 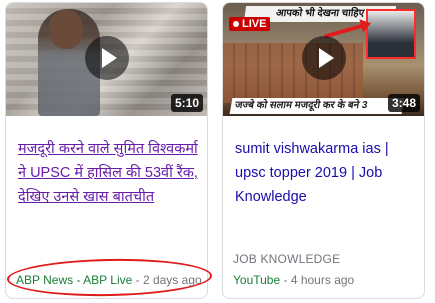 What do you see at coordinates (236, 24) in the screenshot?
I see `live-dot-icon` at bounding box center [236, 24].